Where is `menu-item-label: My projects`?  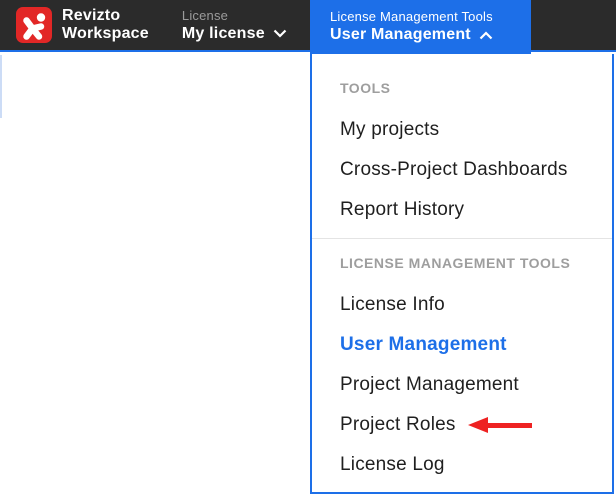
menu-item-label: My projects is located at coordinates (390, 129).